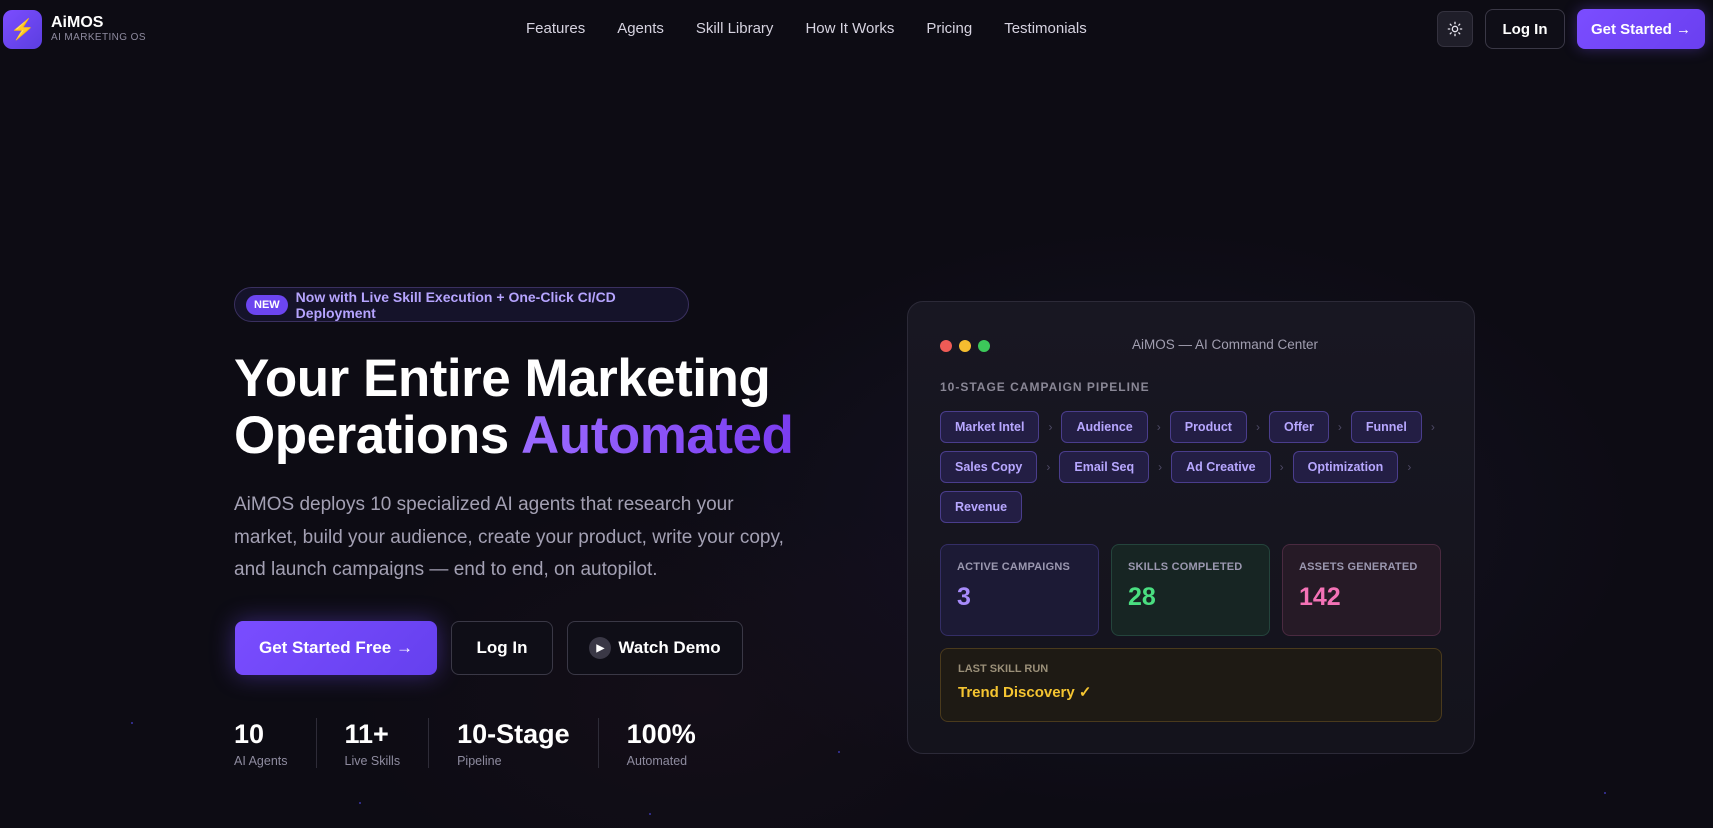 Image resolution: width=1713 pixels, height=828 pixels. Describe the element at coordinates (502, 648) in the screenshot. I see `hero-login-button: Log In` at that location.